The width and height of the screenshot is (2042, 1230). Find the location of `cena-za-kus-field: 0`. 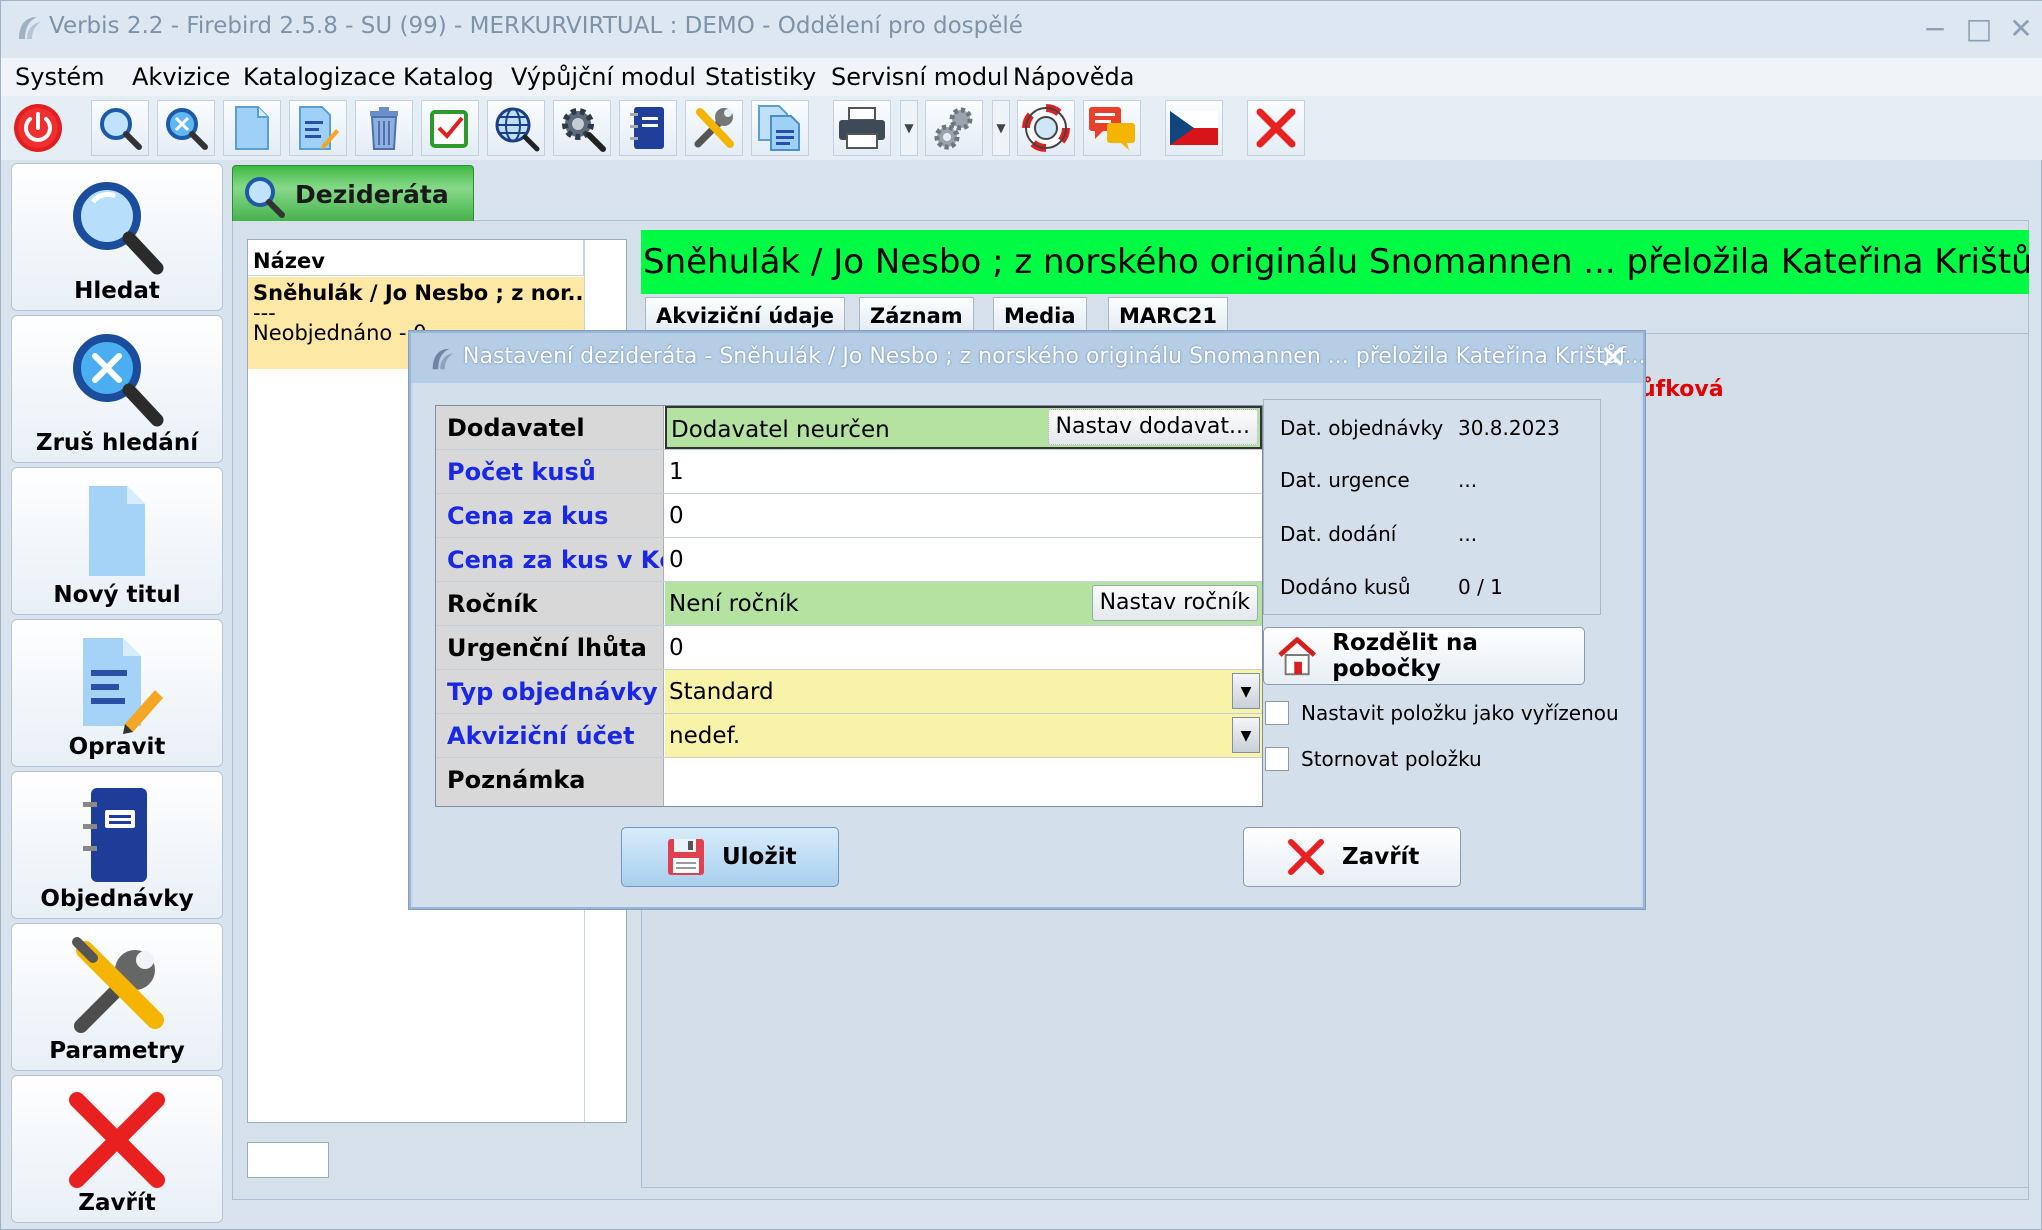

cena-za-kus-field: 0 is located at coordinates (963, 515).